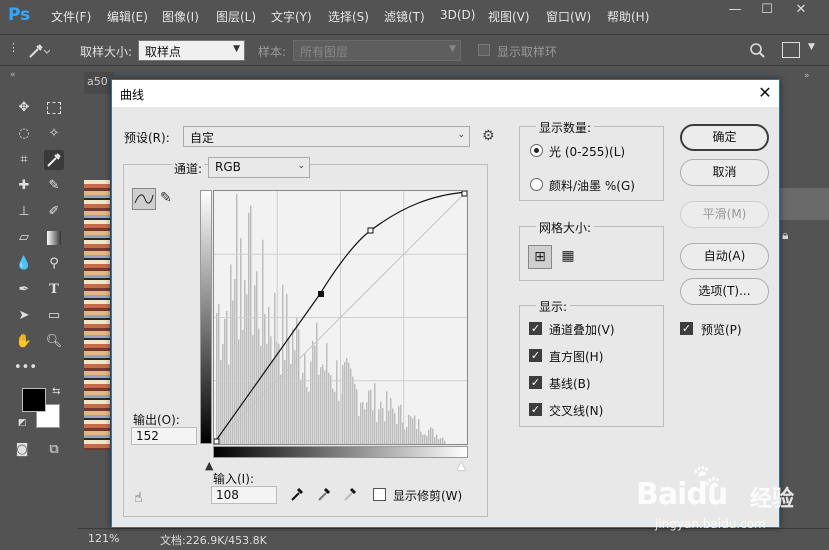 The height and width of the screenshot is (550, 829). What do you see at coordinates (724, 137) in the screenshot?
I see `ok-button: 确定` at bounding box center [724, 137].